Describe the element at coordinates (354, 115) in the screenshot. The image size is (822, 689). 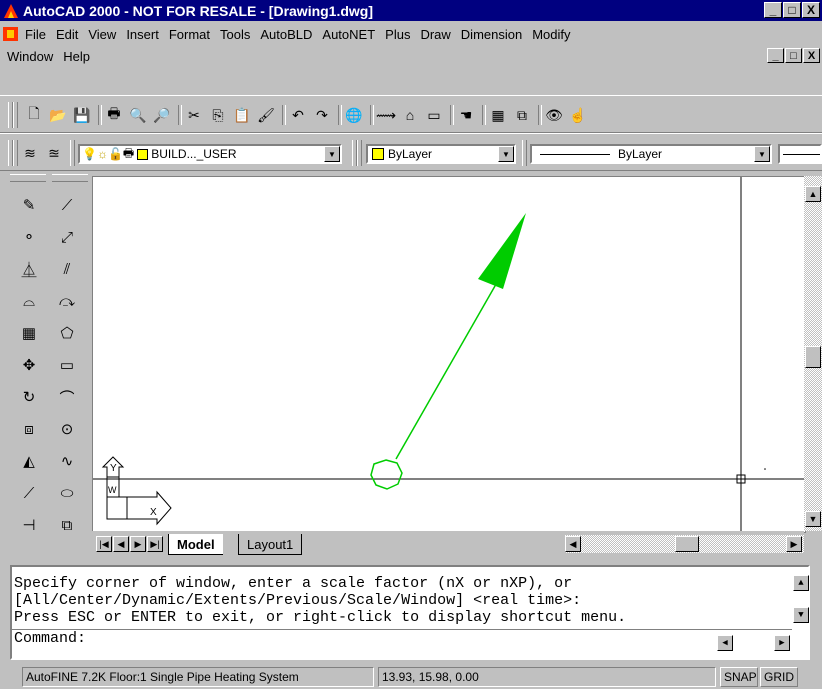
I see `web-browser-icon: 🌐` at that location.